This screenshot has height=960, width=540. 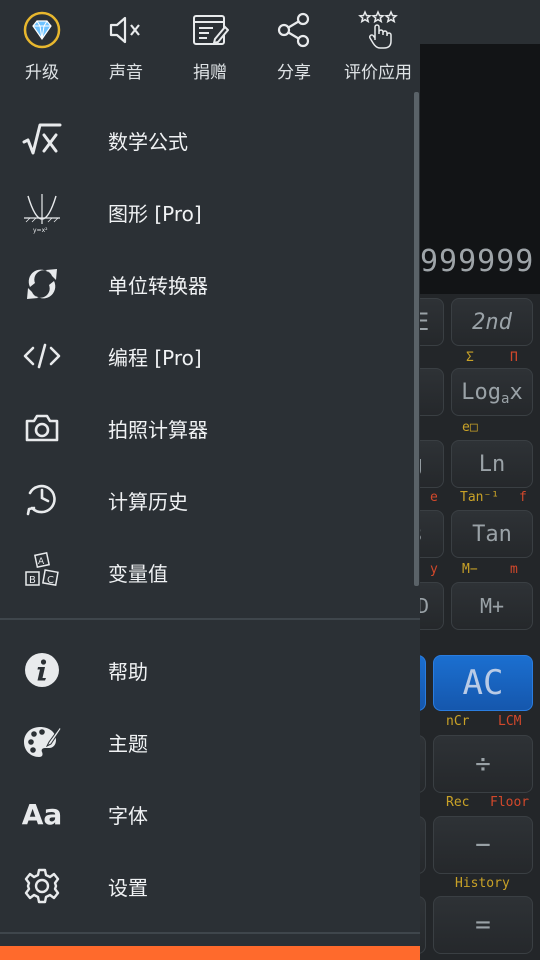 What do you see at coordinates (480, 497) in the screenshot?
I see `label-tan-inverse: Tan⁻¹` at bounding box center [480, 497].